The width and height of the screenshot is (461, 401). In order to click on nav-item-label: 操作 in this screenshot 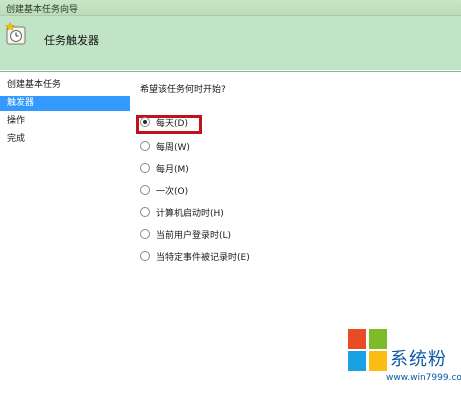, I will do `click(16, 121)`.